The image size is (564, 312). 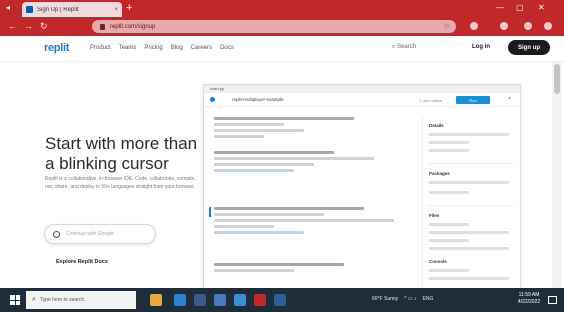 What do you see at coordinates (362, 89) in the screenshot?
I see `preview-titlebar: main.py` at bounding box center [362, 89].